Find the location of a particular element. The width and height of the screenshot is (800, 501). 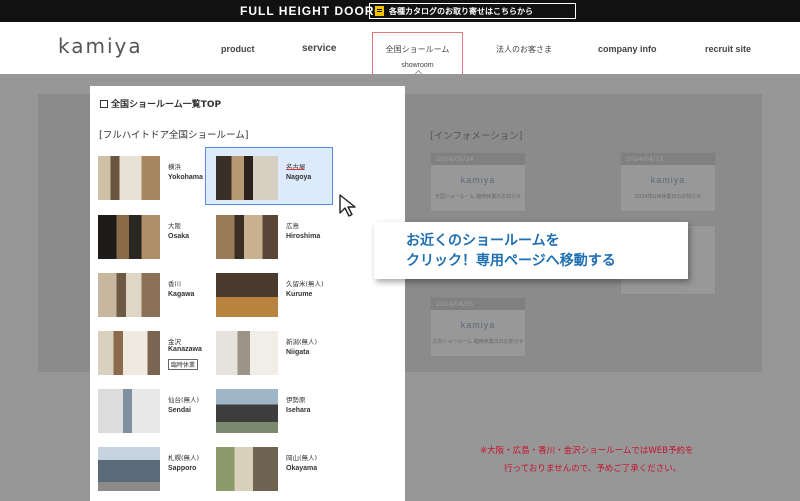

catalog-icon is located at coordinates (379, 11).